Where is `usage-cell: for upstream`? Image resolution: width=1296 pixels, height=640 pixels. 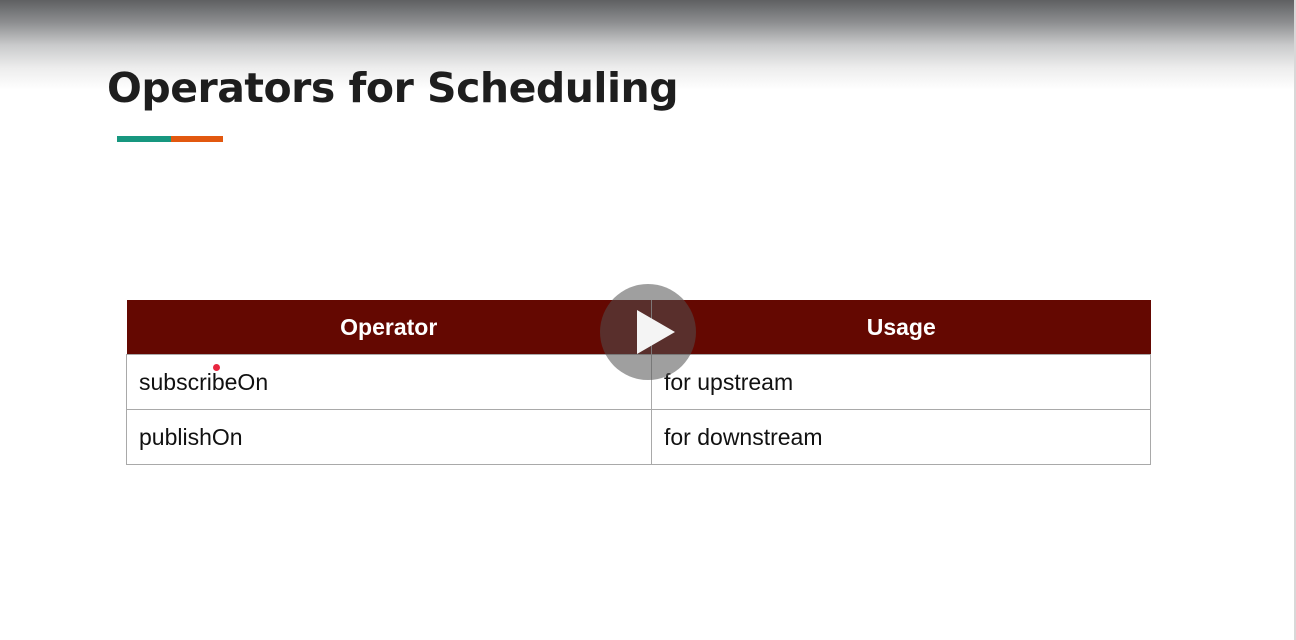 usage-cell: for upstream is located at coordinates (901, 382).